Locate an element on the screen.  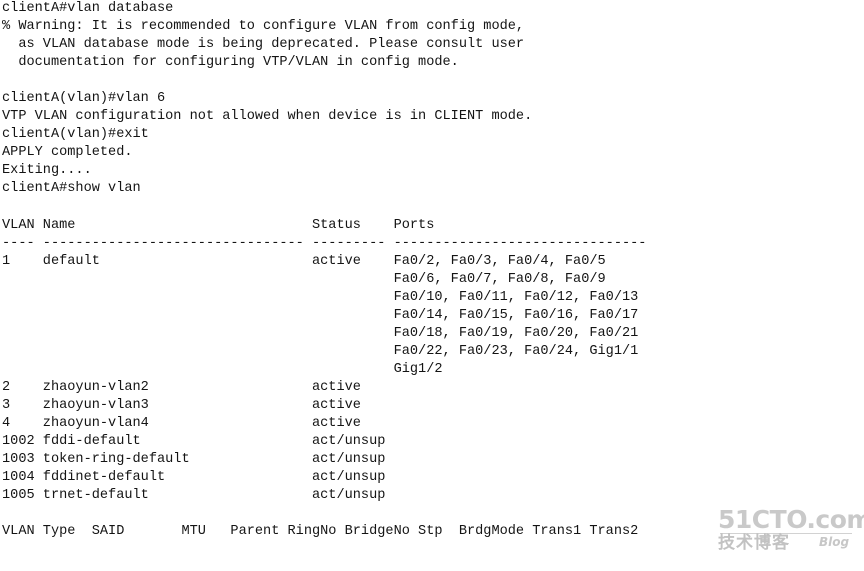
watermark-brand: 51CTO.com is located at coordinates (791, 519).